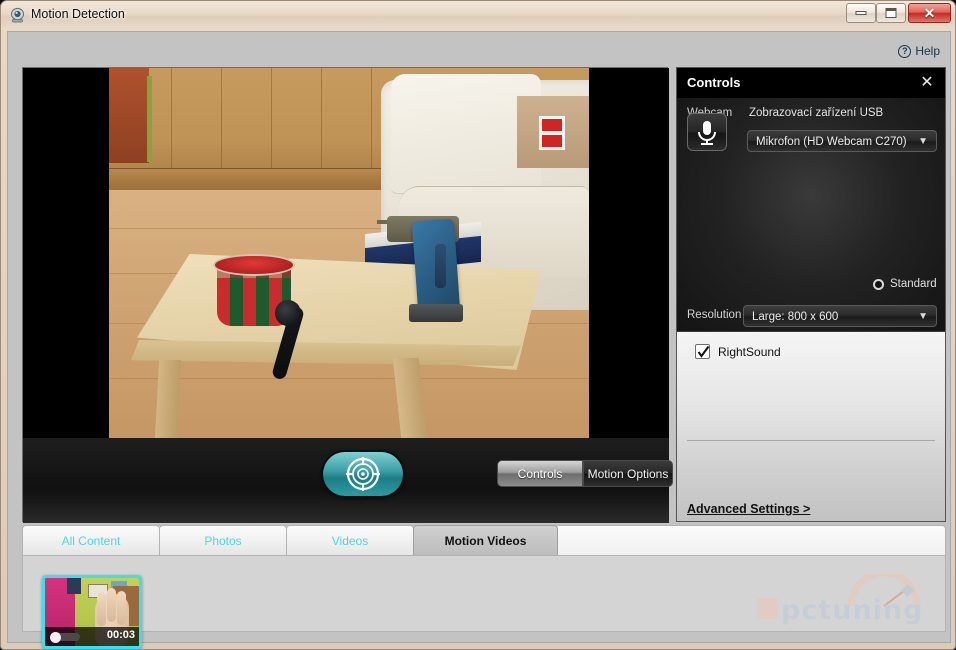  Describe the element at coordinates (878, 284) in the screenshot. I see `radio-selected-icon` at that location.